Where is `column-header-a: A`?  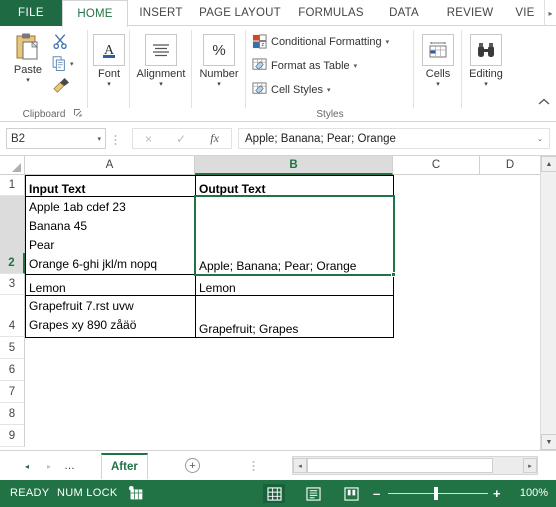
column-header-a: A is located at coordinates (110, 165).